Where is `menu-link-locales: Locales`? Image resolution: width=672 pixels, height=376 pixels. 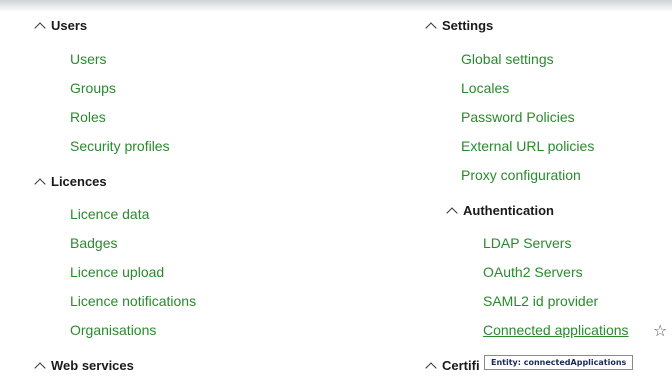
menu-link-locales: Locales is located at coordinates (485, 88).